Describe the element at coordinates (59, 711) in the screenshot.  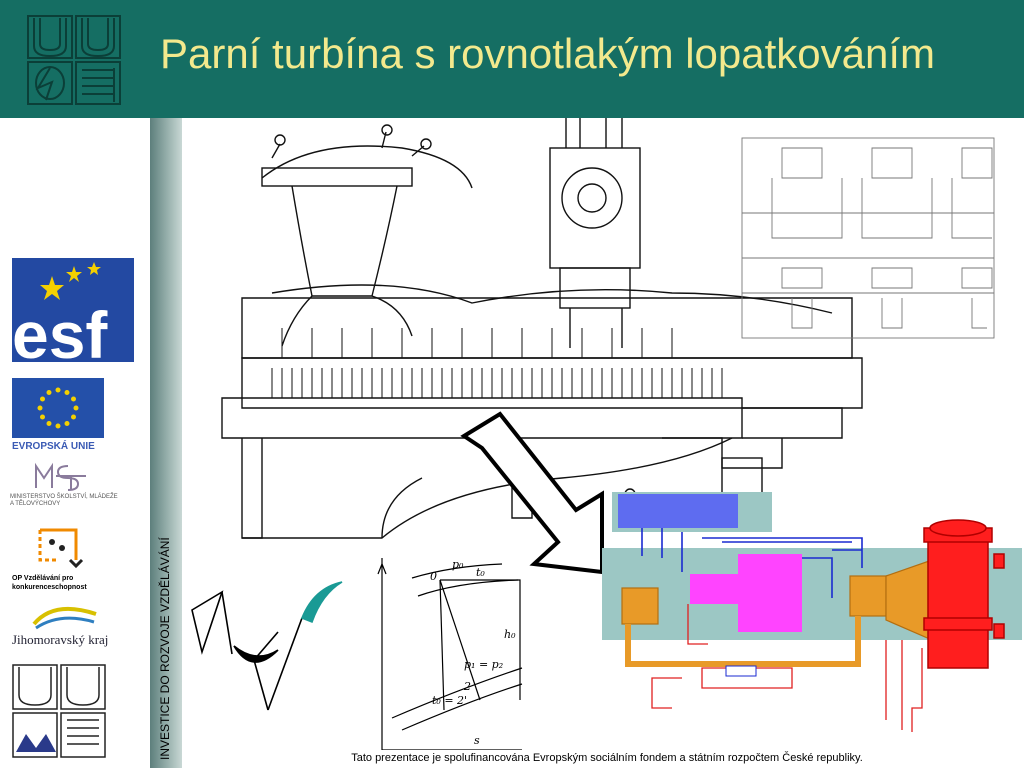
I see `vut-logo` at that location.